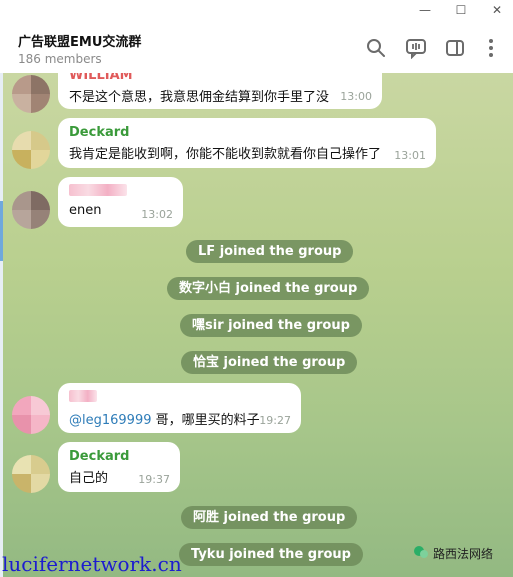 Image resolution: width=513 pixels, height=577 pixels. What do you see at coordinates (269, 362) in the screenshot?
I see `join-notice: 恰宝 joined the group` at bounding box center [269, 362].